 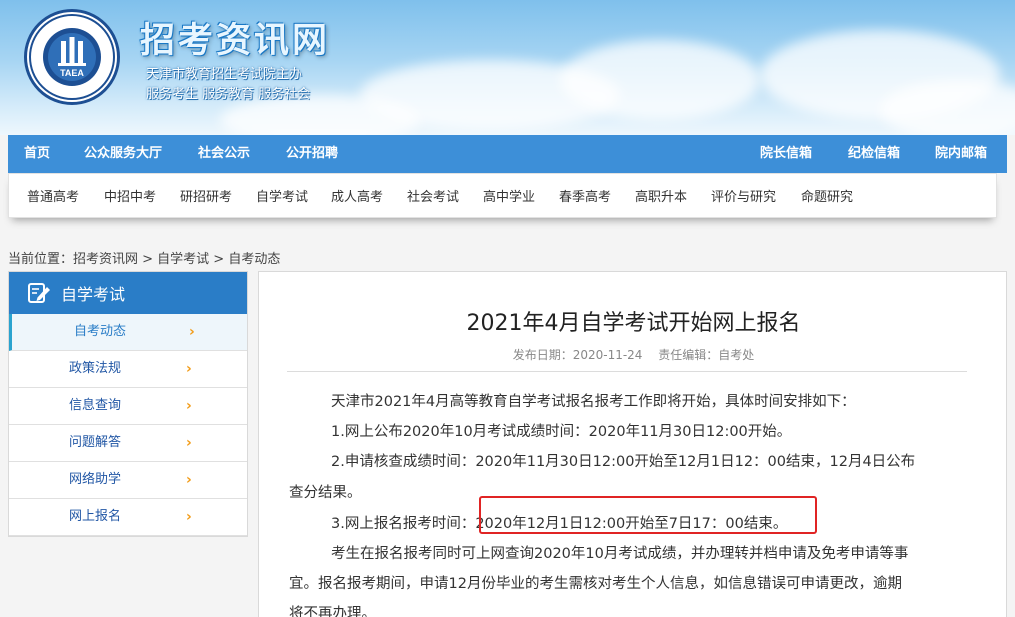 I want to click on subnav-spring-gaokao: 春季高考, so click(x=585, y=195).